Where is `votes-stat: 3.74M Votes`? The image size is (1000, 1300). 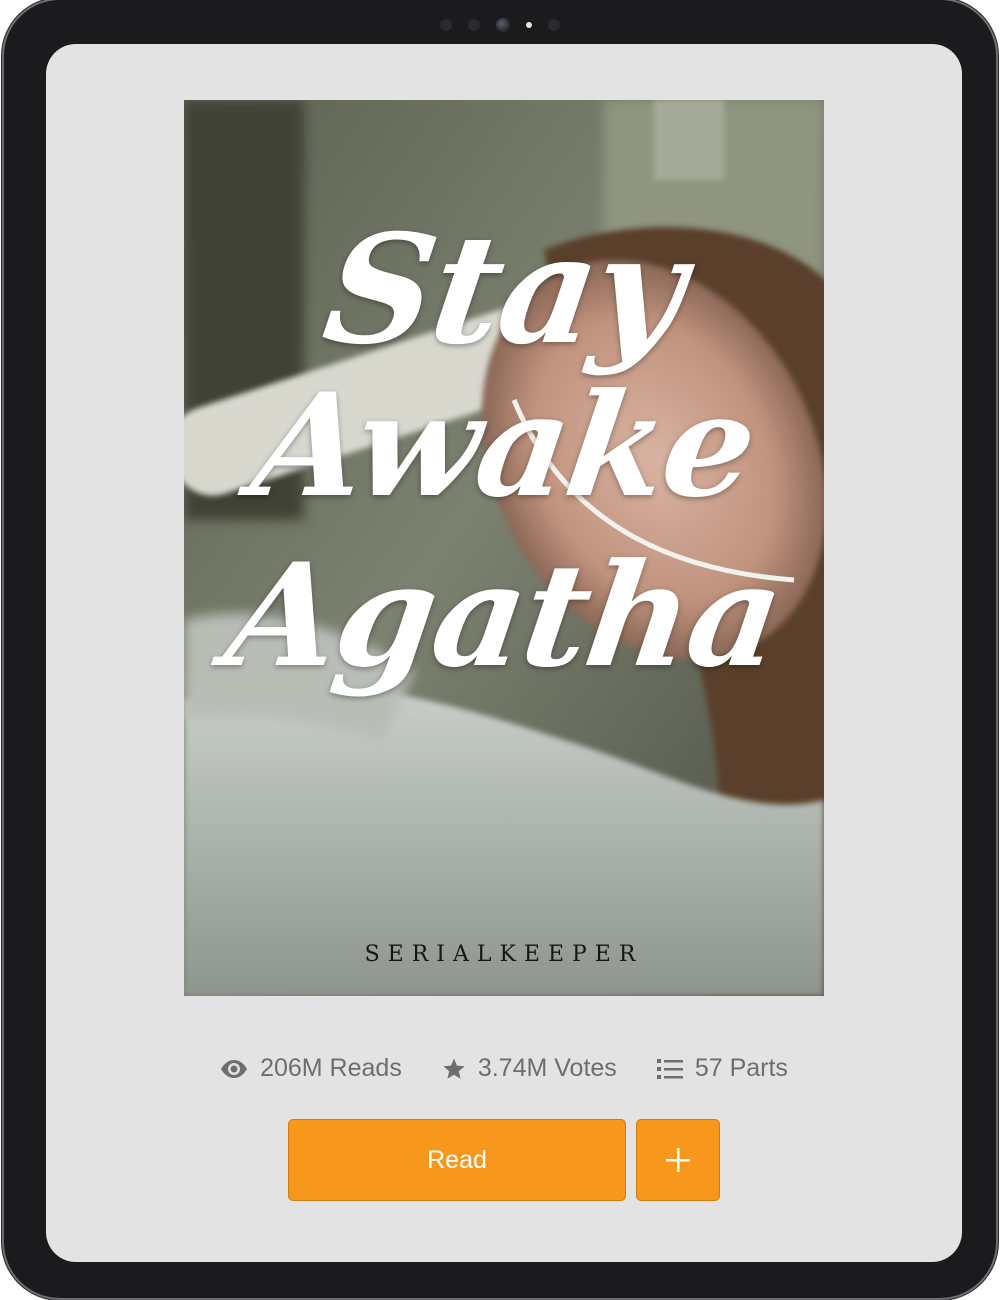
votes-stat: 3.74M Votes is located at coordinates (529, 1068).